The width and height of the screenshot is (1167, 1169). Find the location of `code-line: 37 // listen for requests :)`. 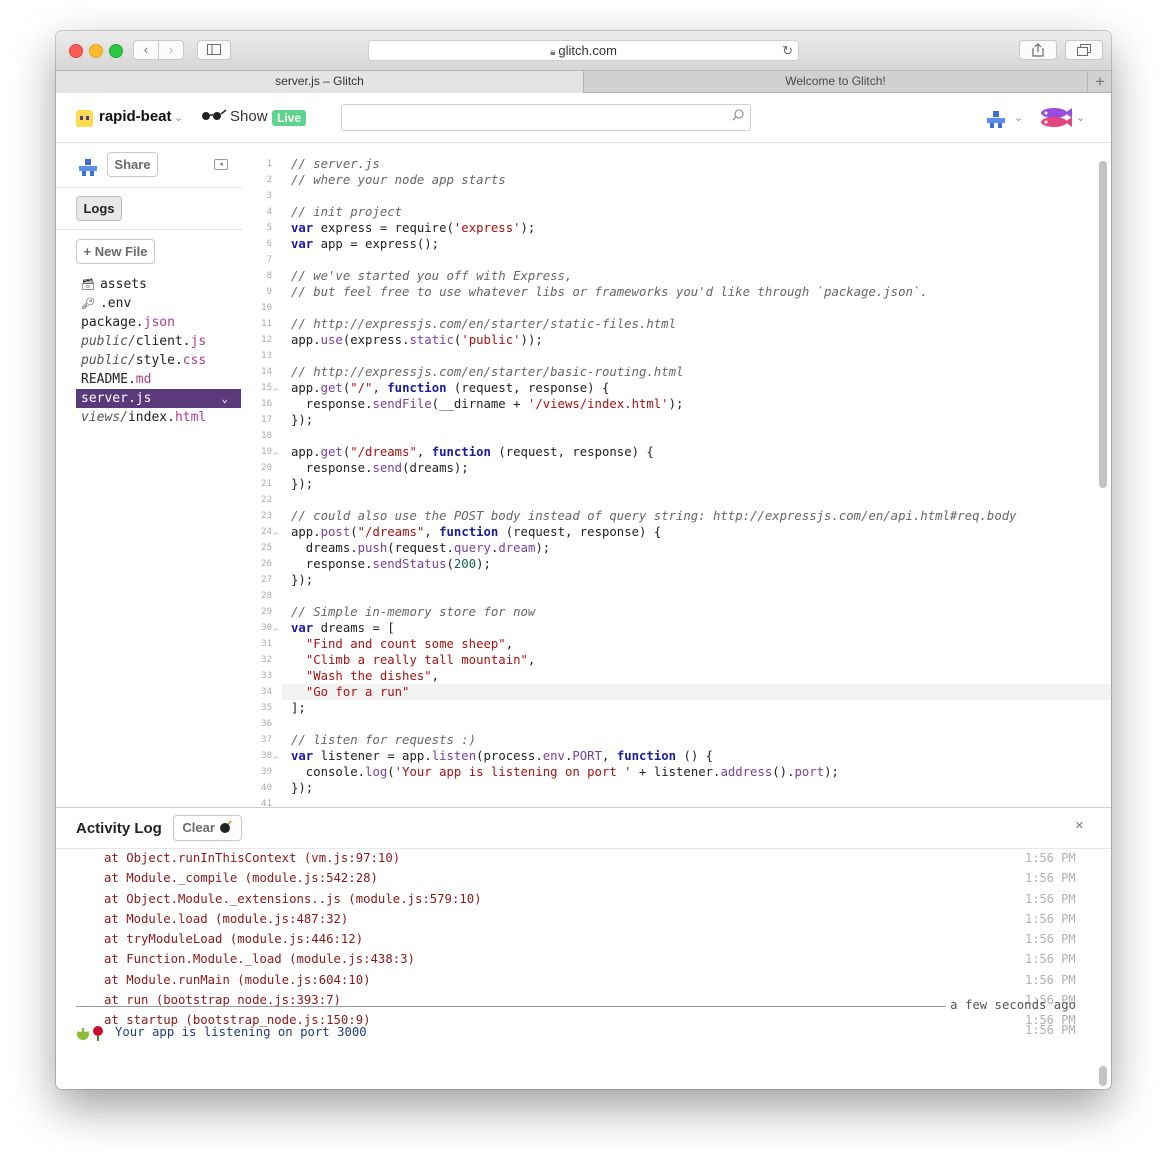

code-line: 37 // listen for requests :) is located at coordinates (676, 740).